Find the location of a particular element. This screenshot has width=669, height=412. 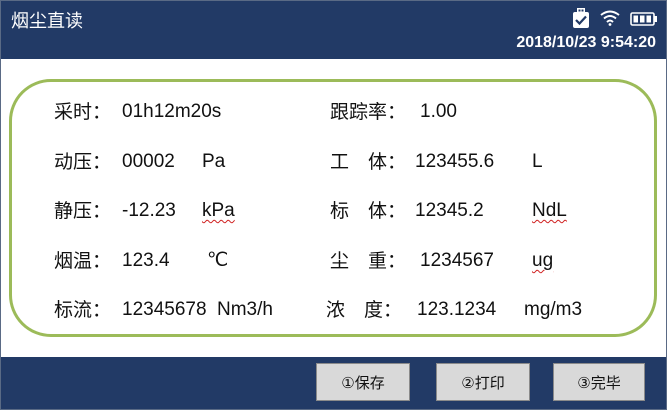

standard-flow-value: 12345678 is located at coordinates (164, 309).